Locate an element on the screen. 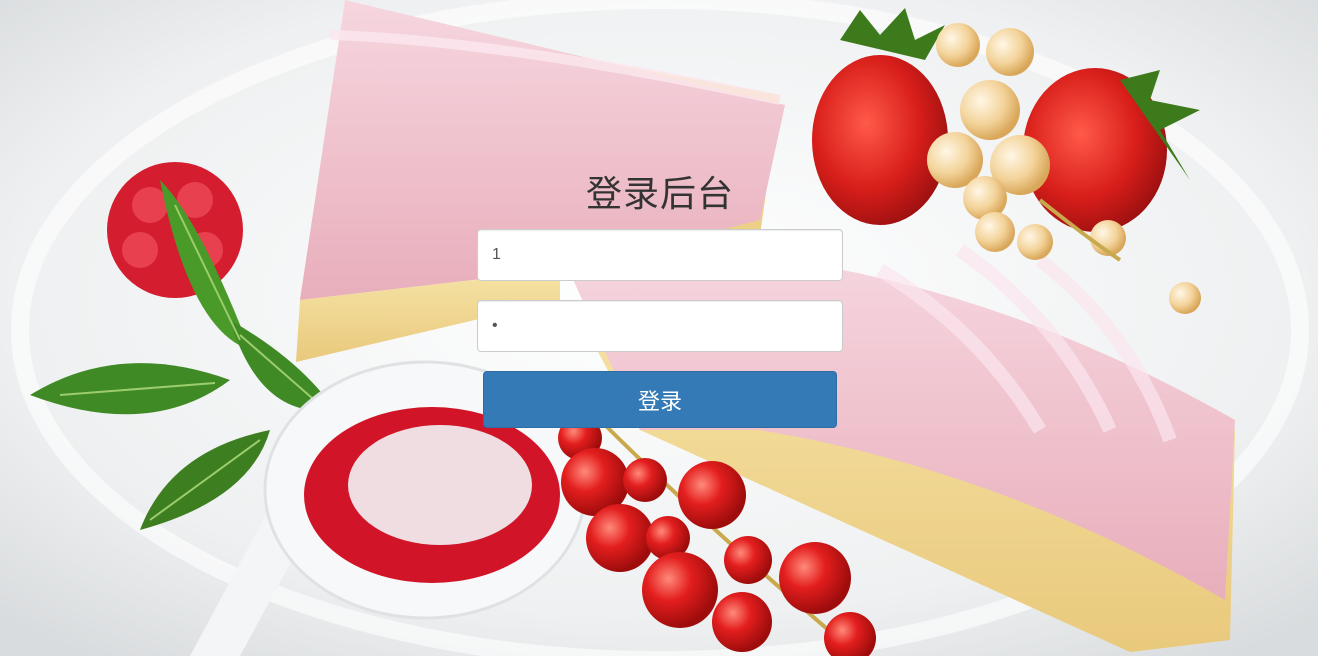 The image size is (1318, 656). login-form: 登录后台 登录 is located at coordinates (660, 297).